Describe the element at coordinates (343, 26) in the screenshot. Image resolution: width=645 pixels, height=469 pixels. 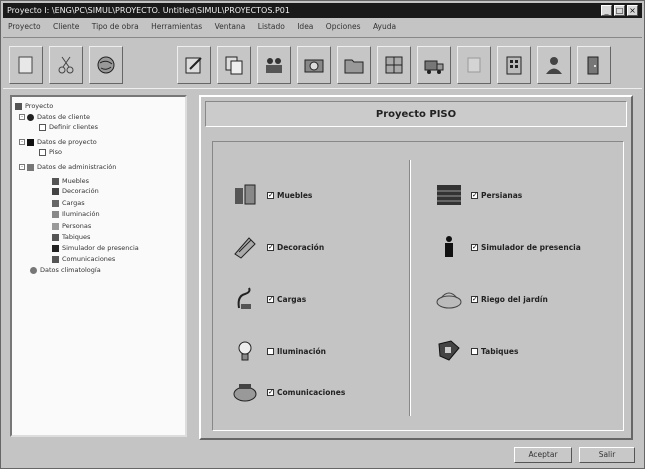
I see `menu-opciones: Opciones` at that location.